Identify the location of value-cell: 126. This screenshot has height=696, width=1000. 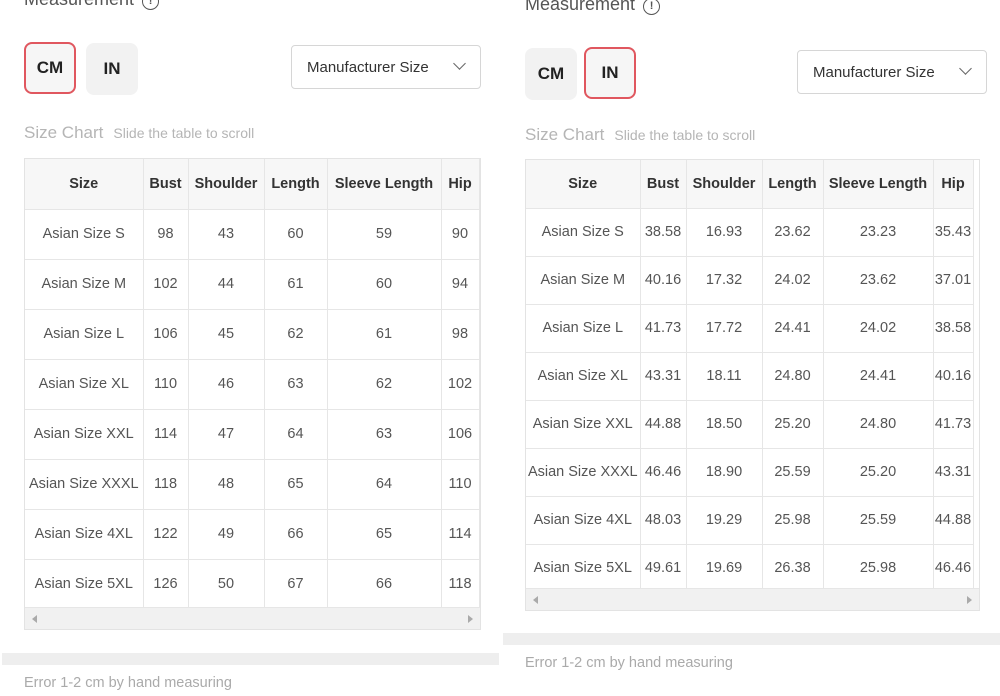
(166, 584).